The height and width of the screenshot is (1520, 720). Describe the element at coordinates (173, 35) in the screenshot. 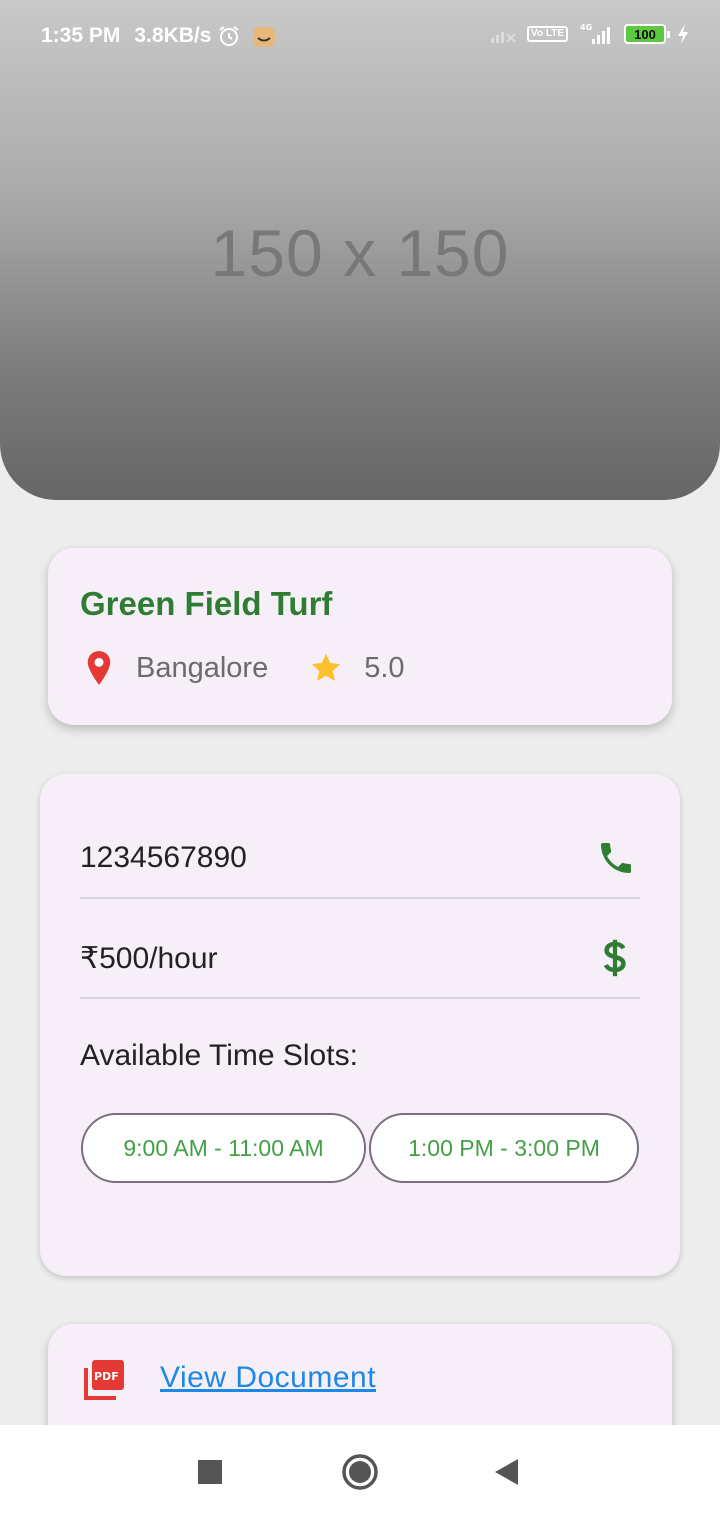

I see `status-speed: 3.8KB/s` at that location.